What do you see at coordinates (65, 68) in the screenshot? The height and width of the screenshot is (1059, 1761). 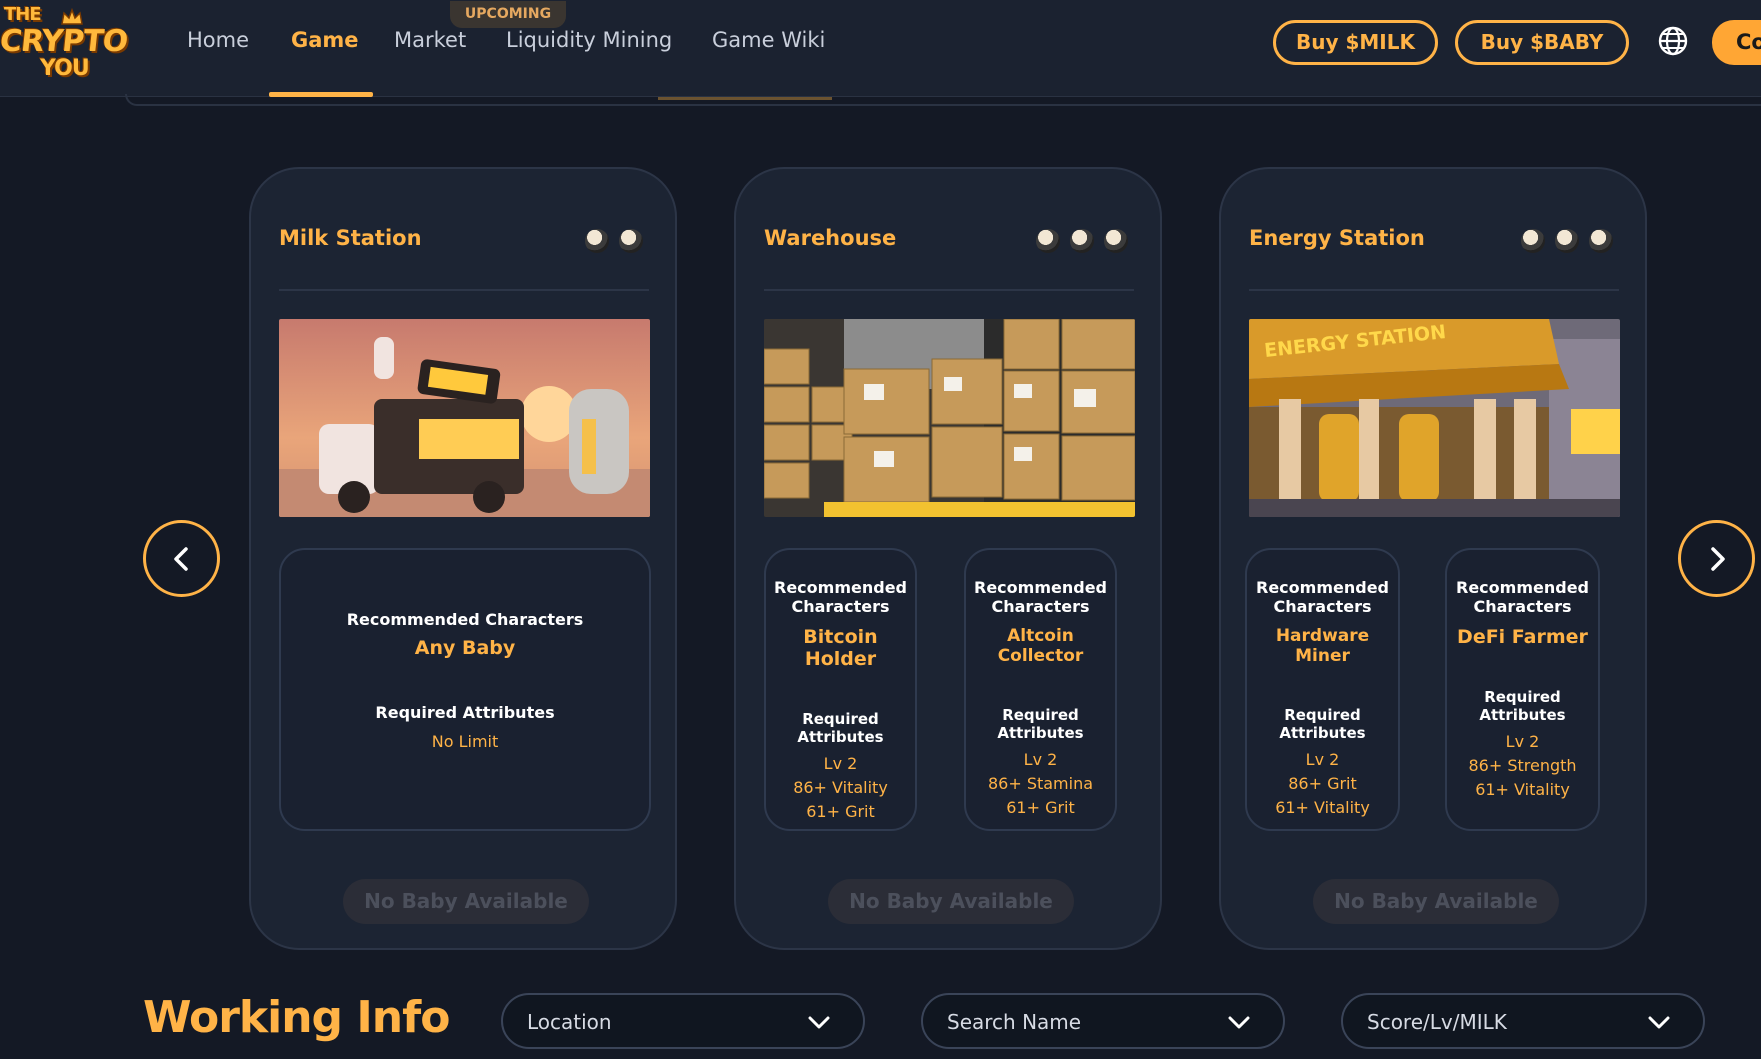 I see `logo-text-bottom: YOU` at bounding box center [65, 68].